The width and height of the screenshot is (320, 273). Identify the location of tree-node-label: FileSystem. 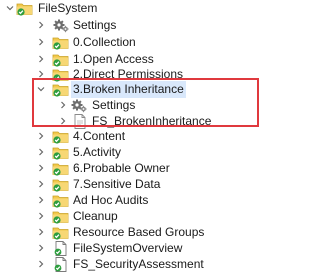
(68, 8).